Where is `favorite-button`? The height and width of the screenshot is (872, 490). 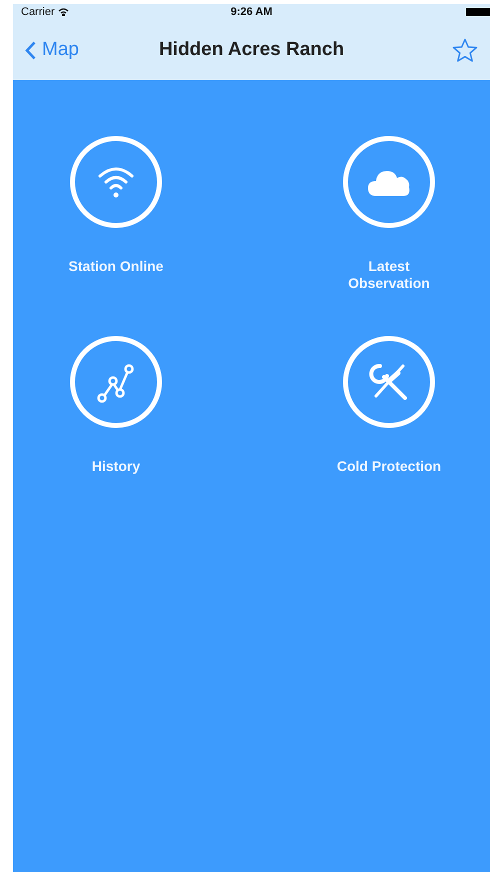
favorite-button is located at coordinates (465, 50).